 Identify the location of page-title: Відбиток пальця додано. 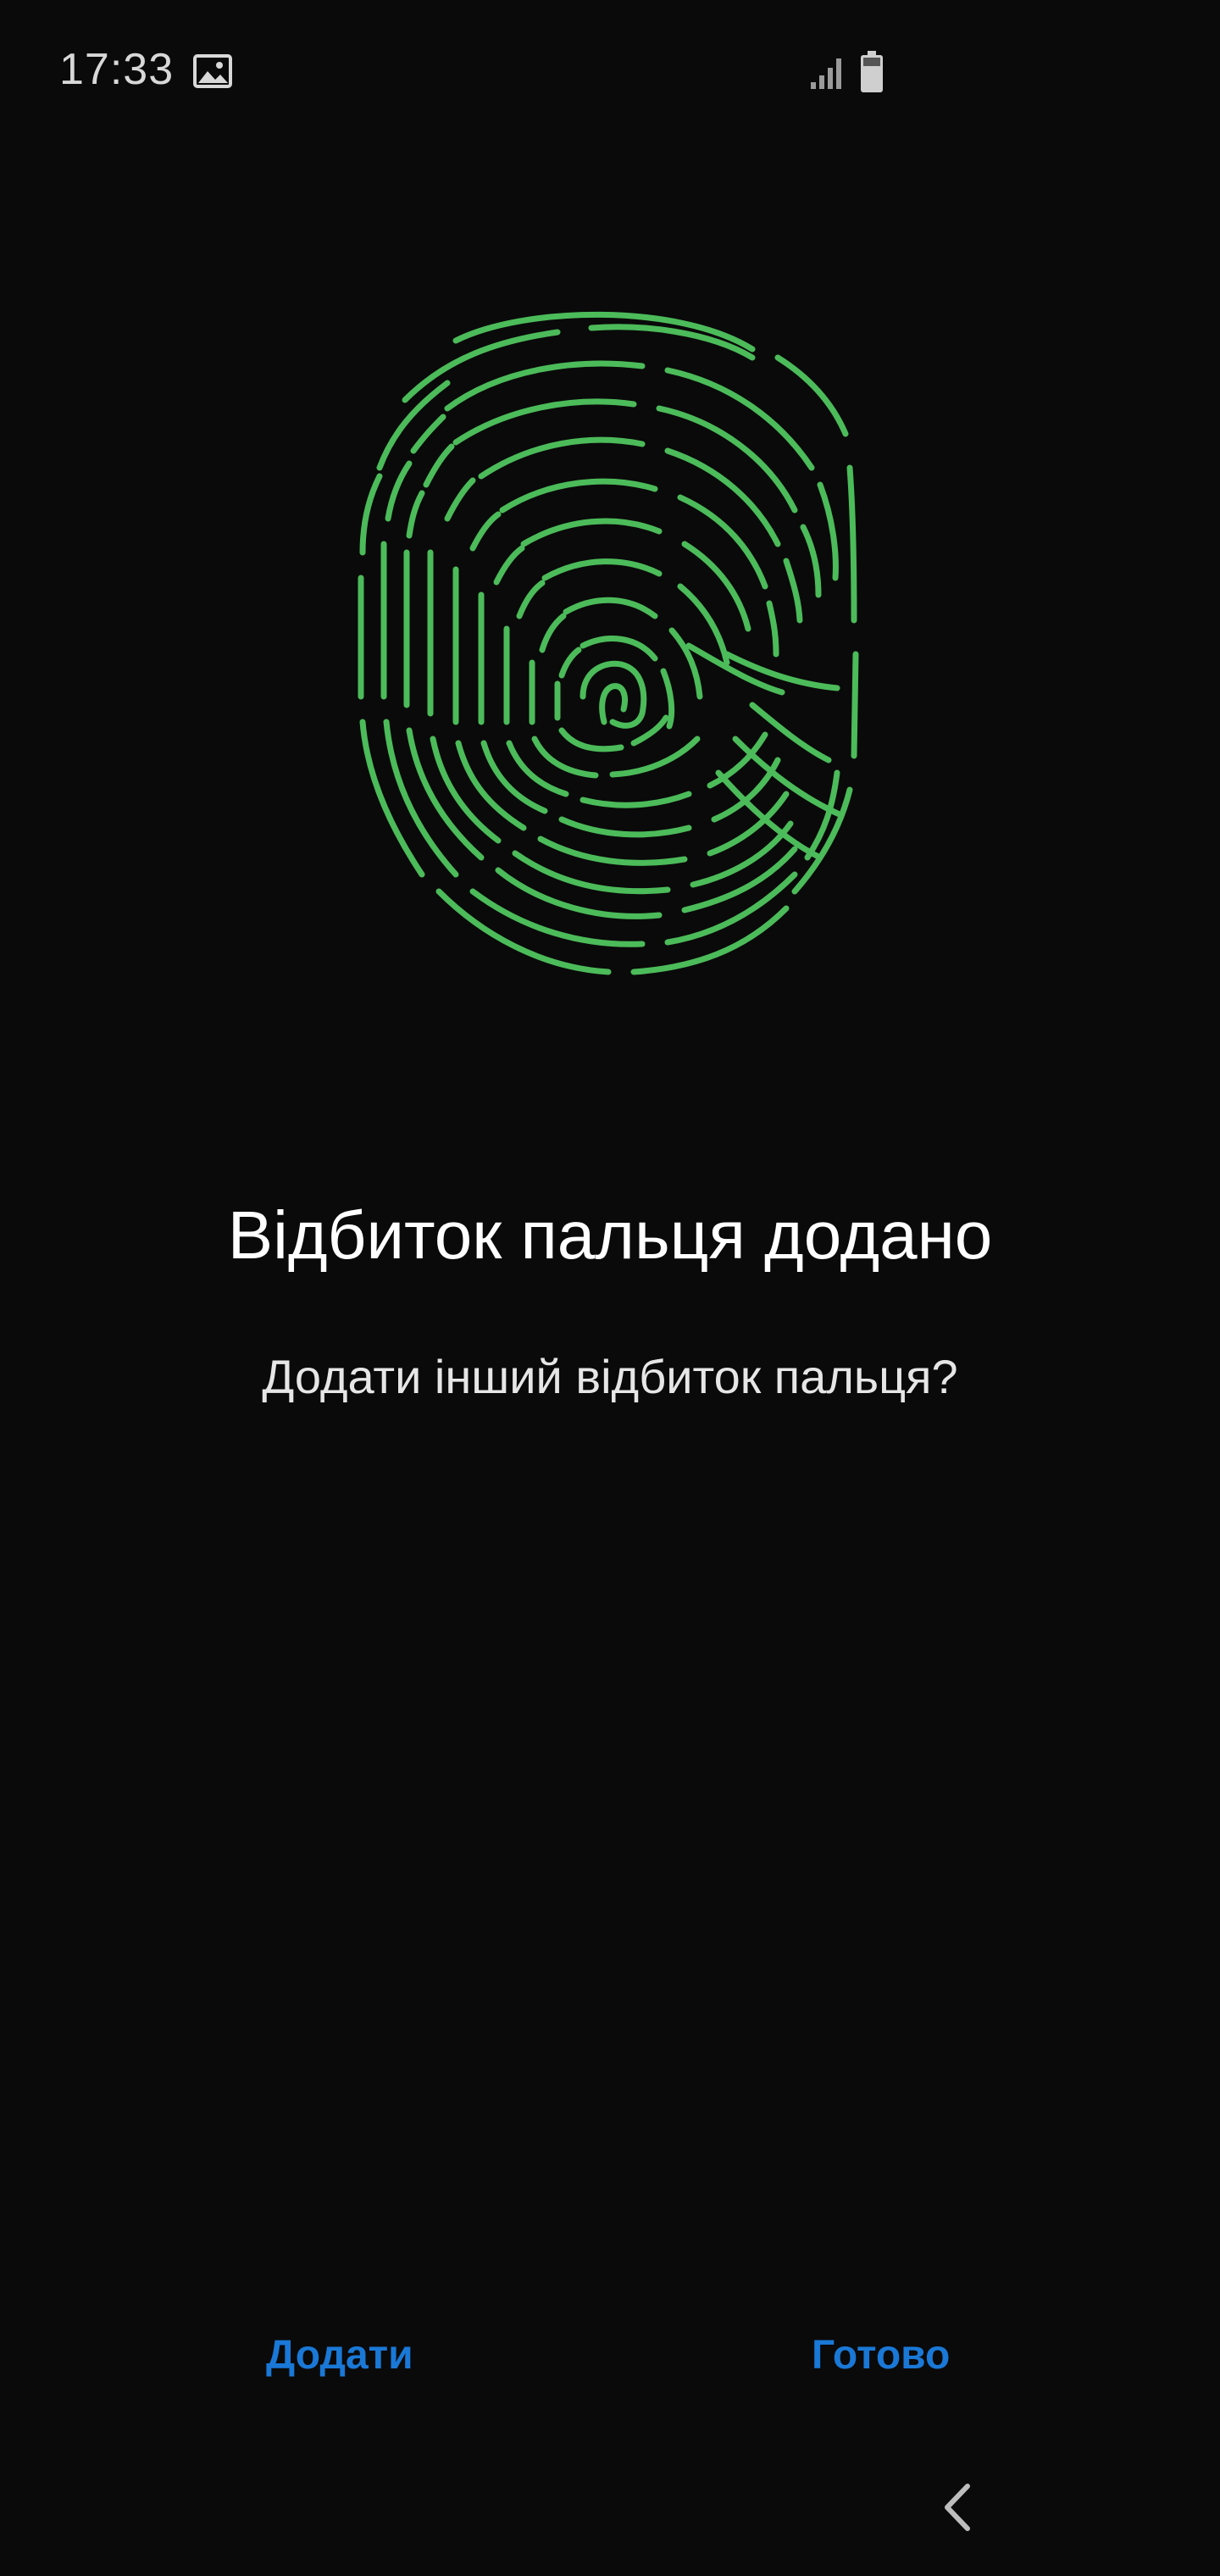
(610, 1235).